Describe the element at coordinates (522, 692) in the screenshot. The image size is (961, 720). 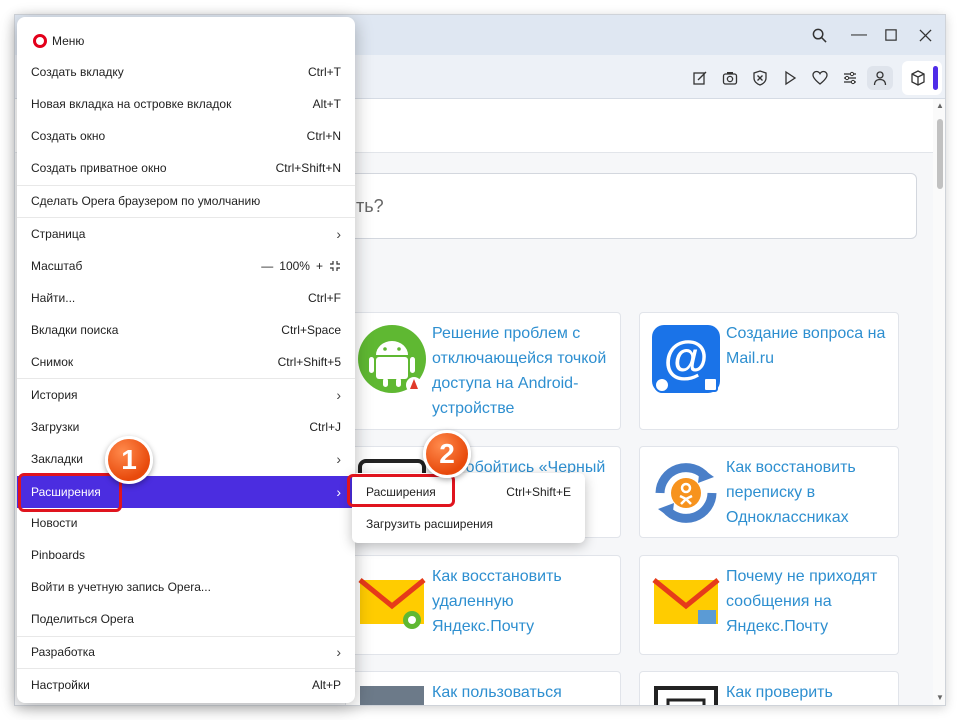
I see `card-title: Как пользоваться` at that location.